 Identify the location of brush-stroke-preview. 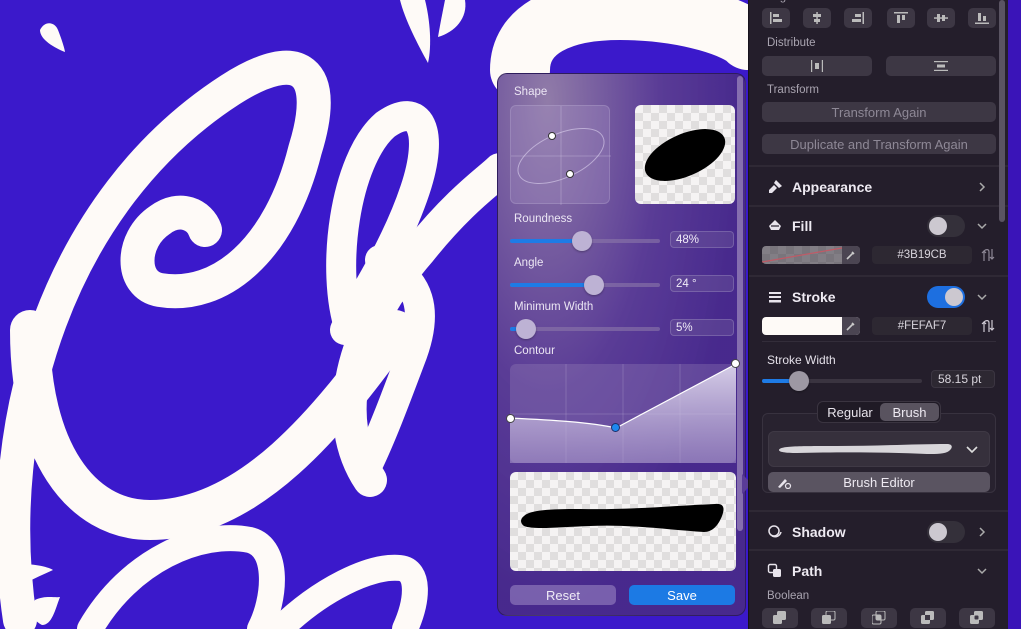
(865, 449).